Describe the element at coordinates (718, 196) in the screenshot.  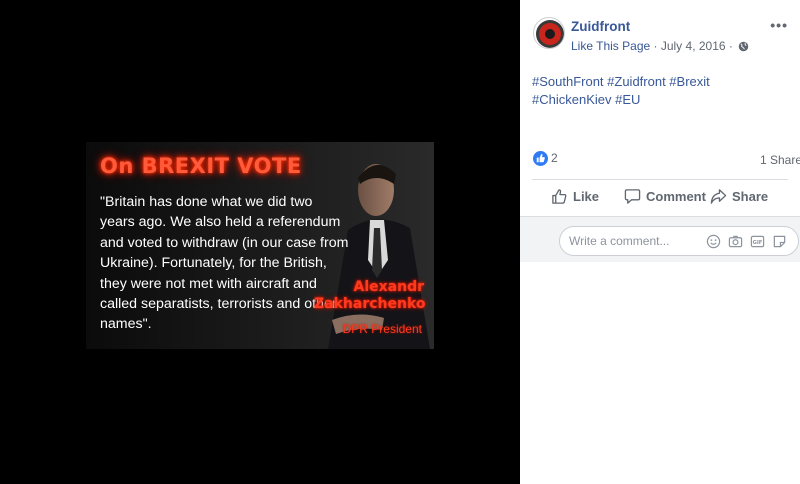
I see `share-icon` at that location.